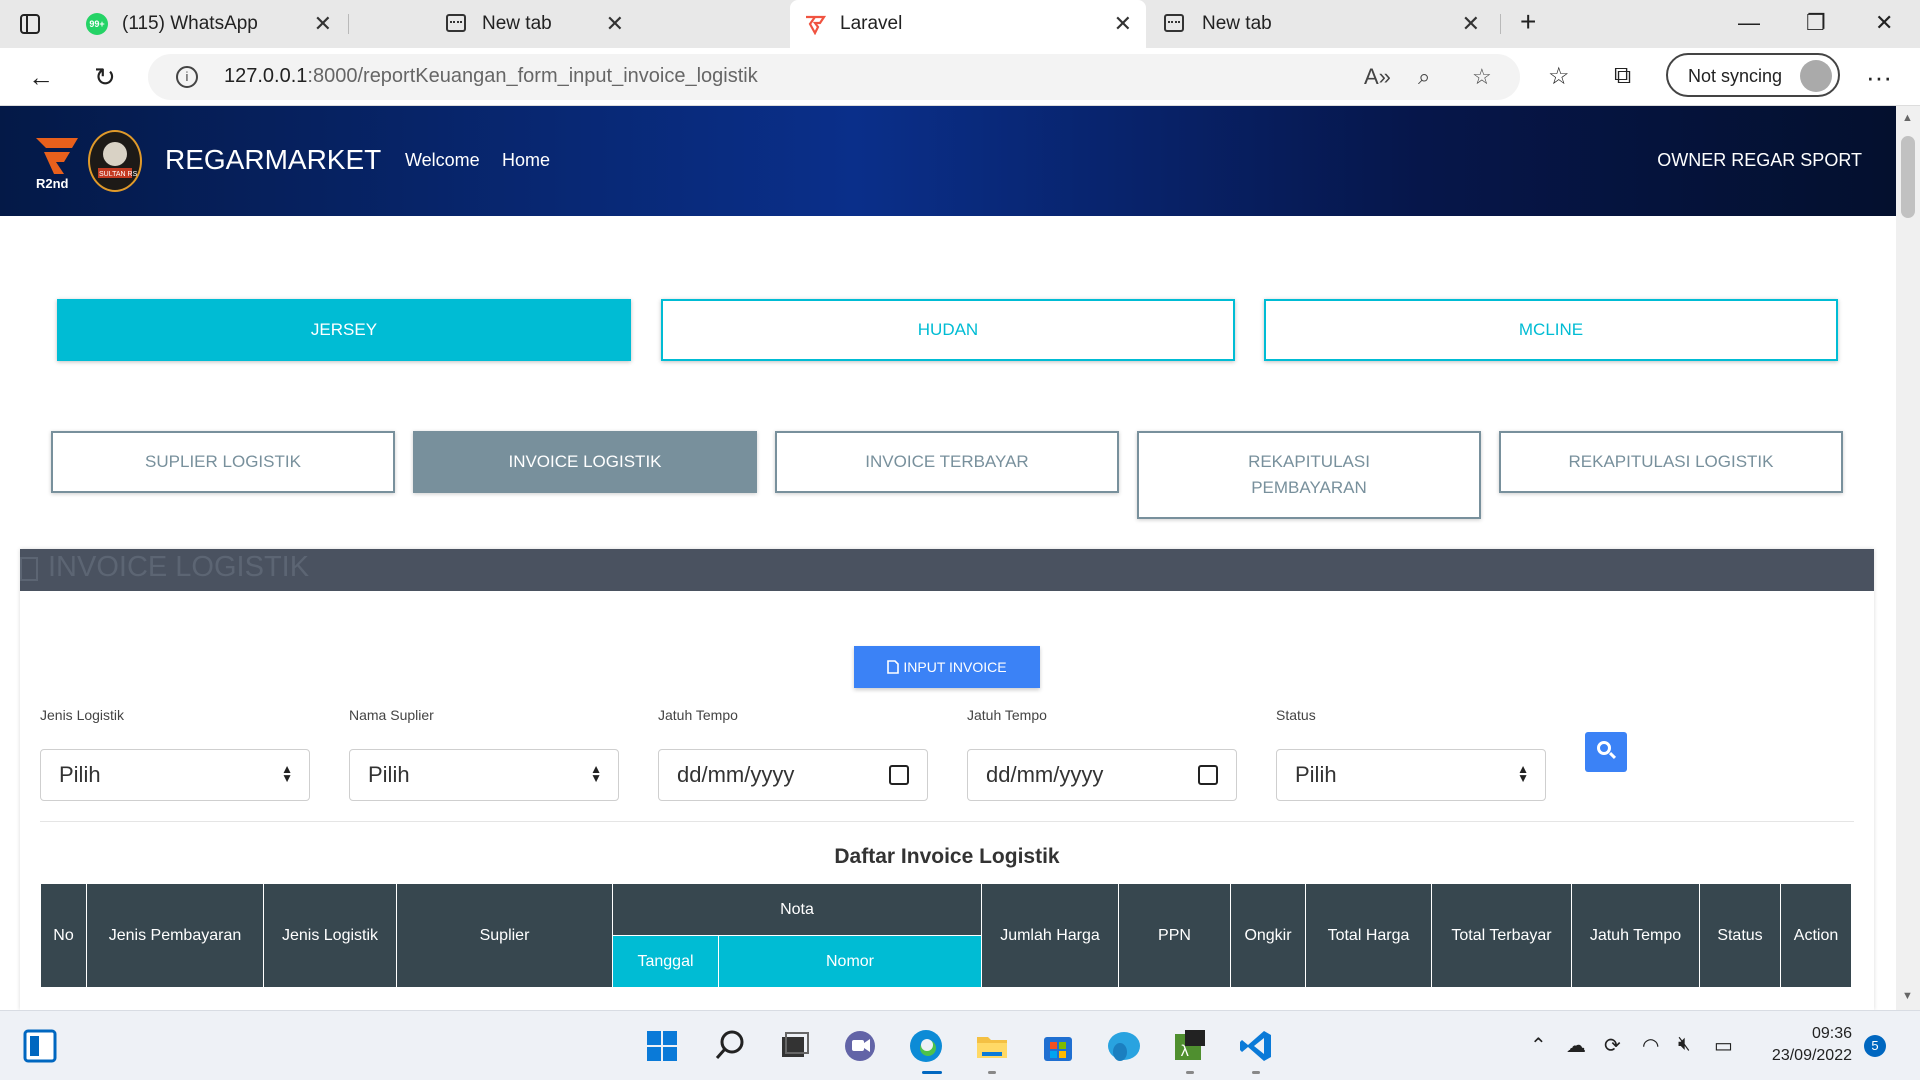 Image resolution: width=1920 pixels, height=1080 pixels. What do you see at coordinates (948, 330) in the screenshot?
I see `category-hudan-button: HUDAN` at bounding box center [948, 330].